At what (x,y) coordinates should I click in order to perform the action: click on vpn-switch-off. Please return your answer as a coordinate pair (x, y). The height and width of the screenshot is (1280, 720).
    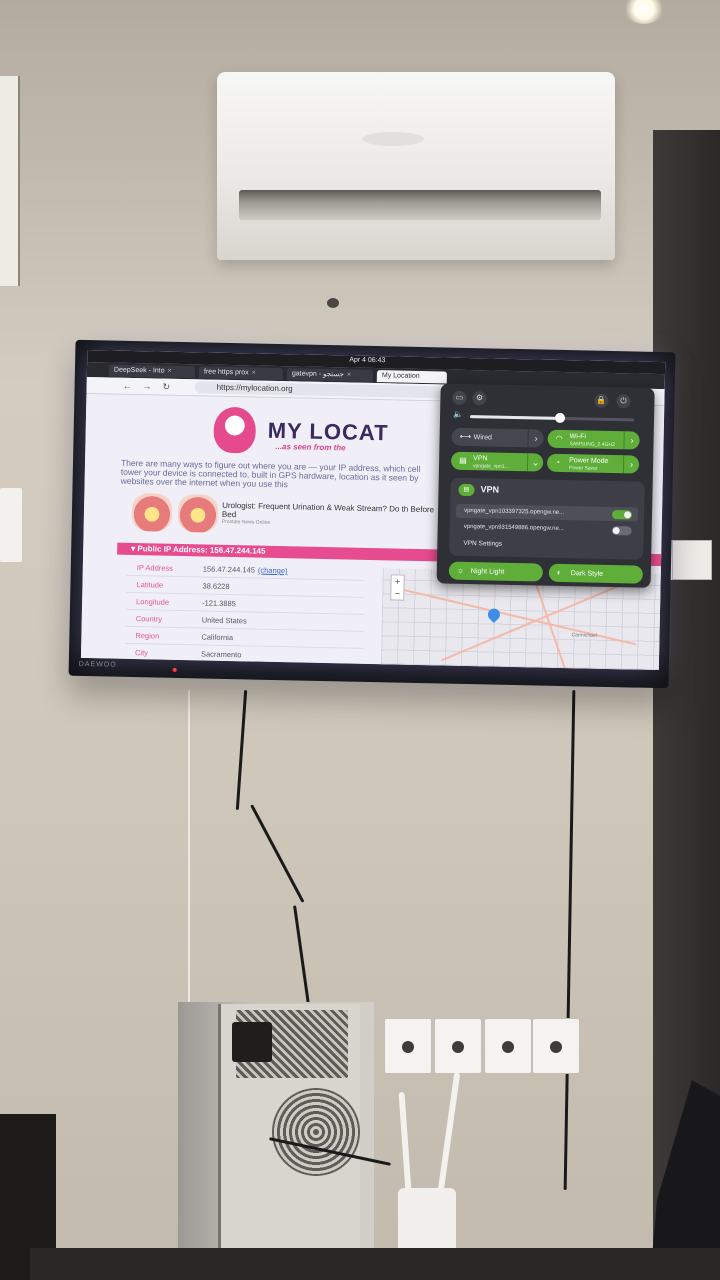
    Looking at the image, I should click on (621, 531).